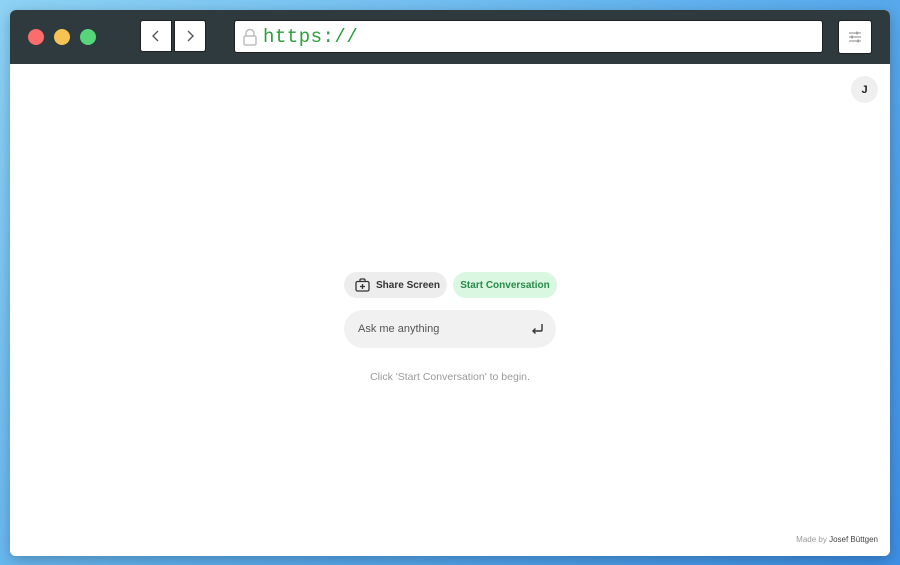  I want to click on address-bar: https://, so click(528, 36).